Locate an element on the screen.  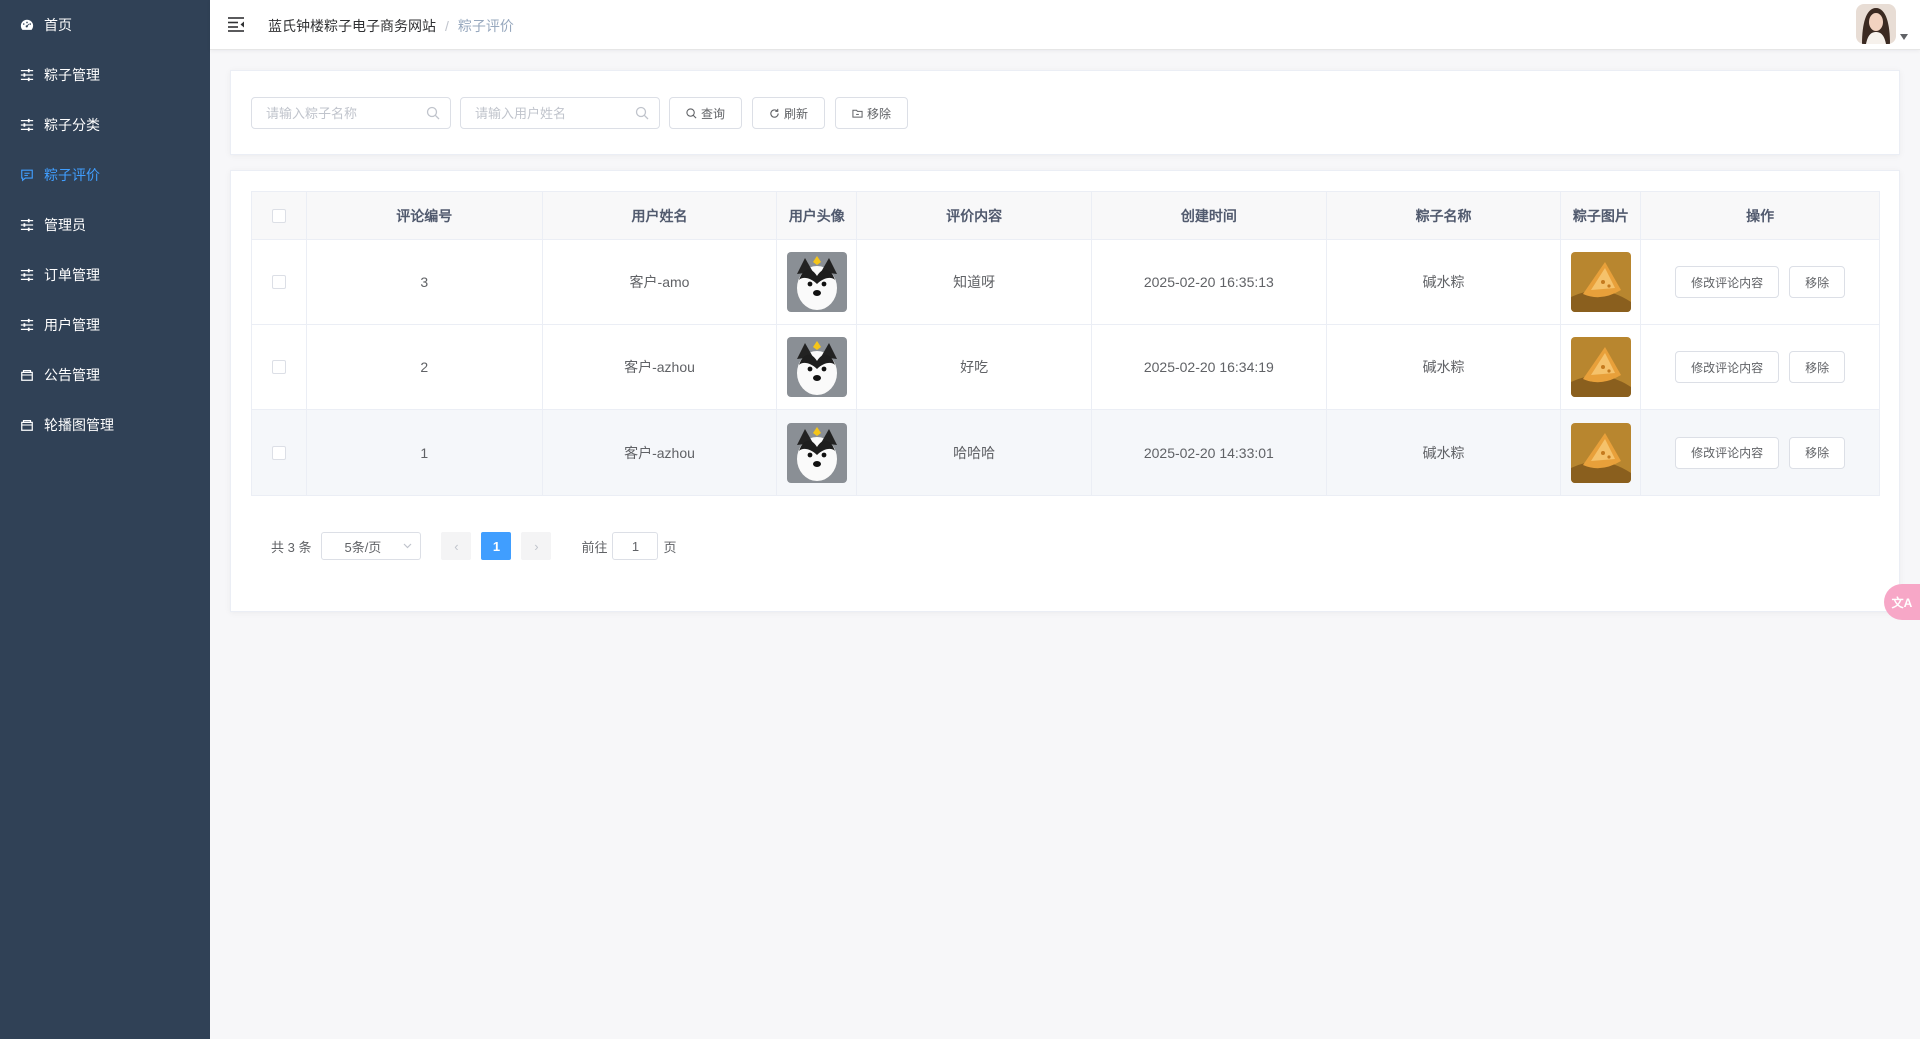
breadcrumb: 蓝氏钟楼粽子电子商务网站 / 粽子评价 is located at coordinates (391, 26).